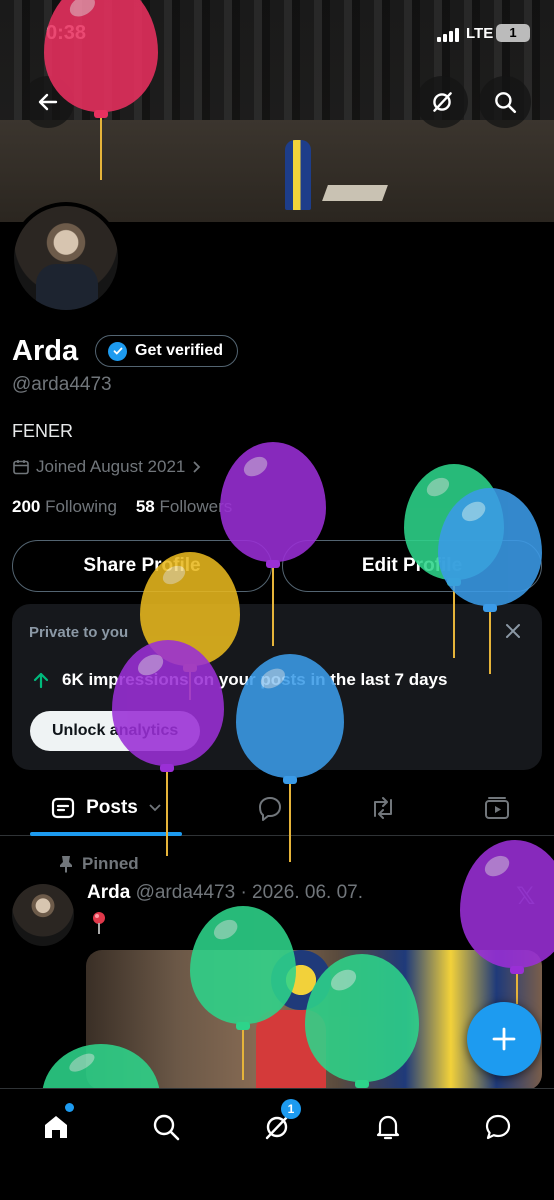 This screenshot has height=1200, width=554. What do you see at coordinates (26, 506) in the screenshot?
I see `following-count: 200` at bounding box center [26, 506].